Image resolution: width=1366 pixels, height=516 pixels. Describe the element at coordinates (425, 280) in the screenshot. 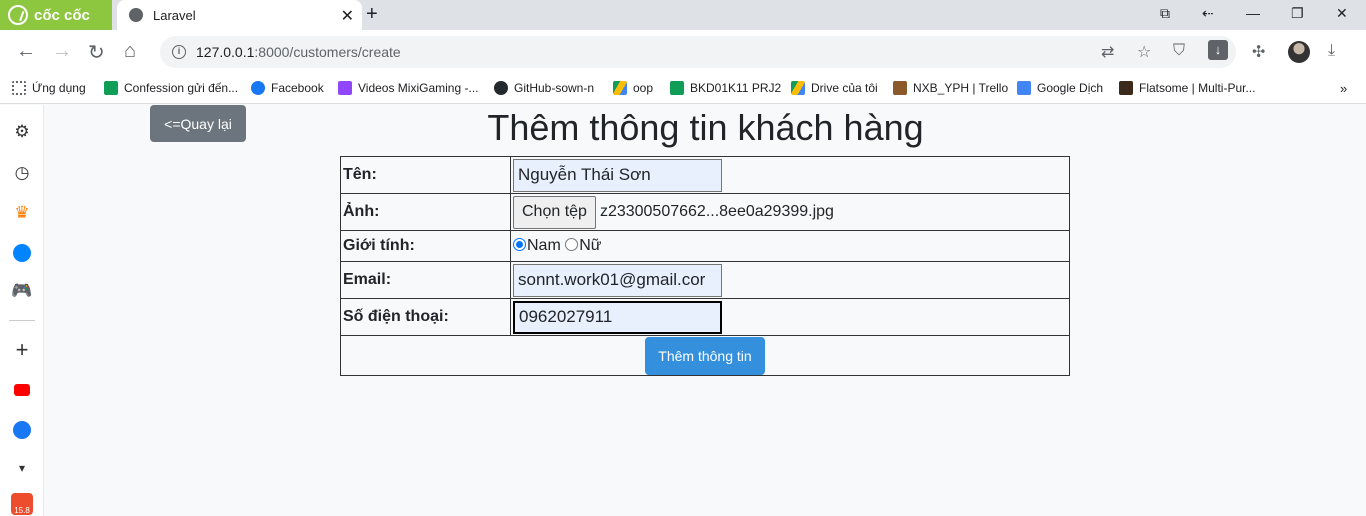

I see `email-label: Email:` at that location.